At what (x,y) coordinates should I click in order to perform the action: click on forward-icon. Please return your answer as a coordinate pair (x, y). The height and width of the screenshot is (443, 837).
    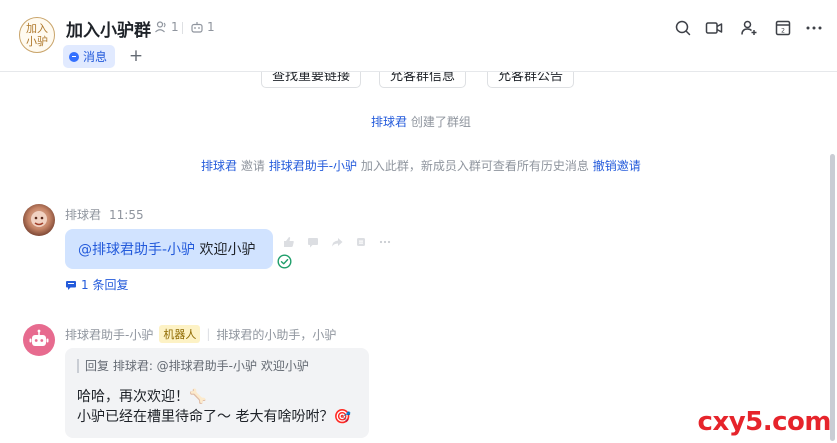
    Looking at the image, I should click on (337, 242).